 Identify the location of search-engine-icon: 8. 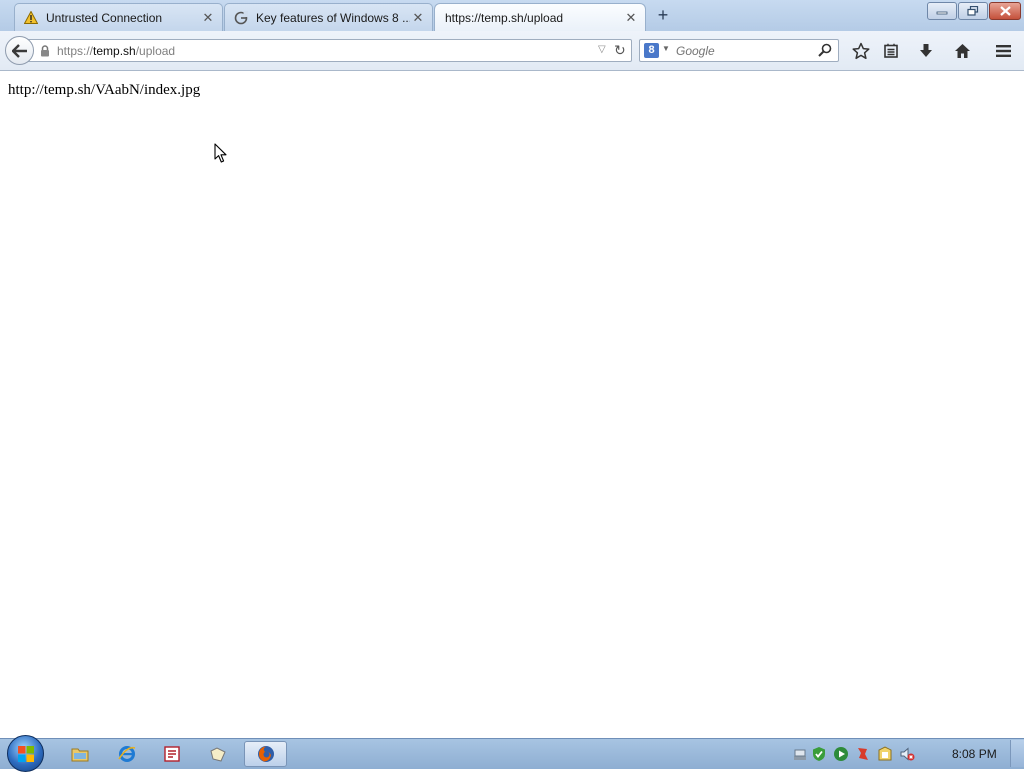
(651, 50).